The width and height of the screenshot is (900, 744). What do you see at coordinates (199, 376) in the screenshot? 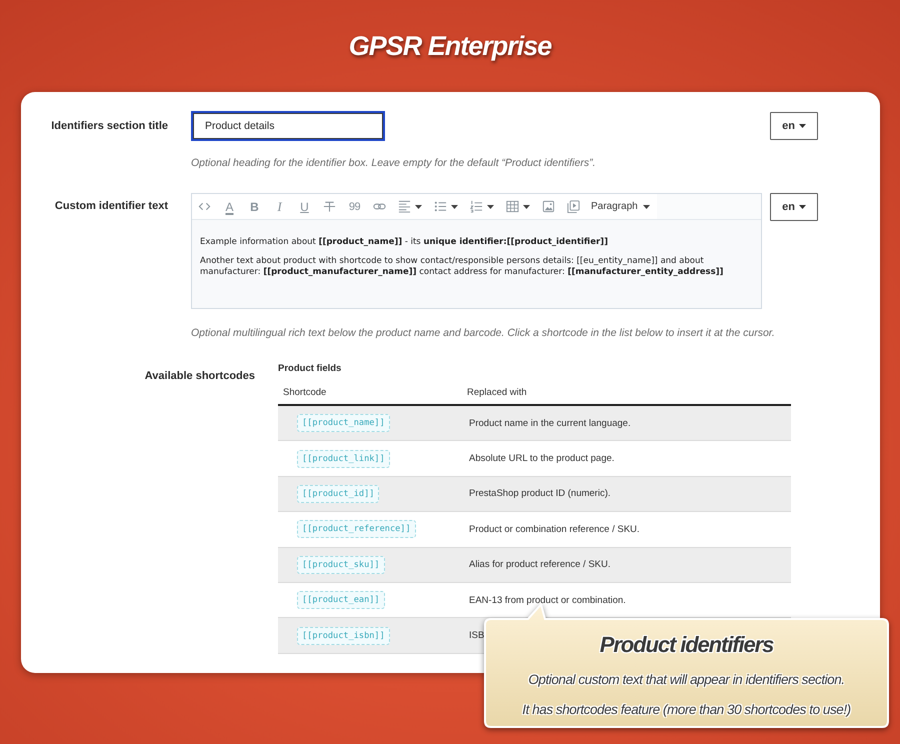
I see `field-label: Available shortcodes` at bounding box center [199, 376].